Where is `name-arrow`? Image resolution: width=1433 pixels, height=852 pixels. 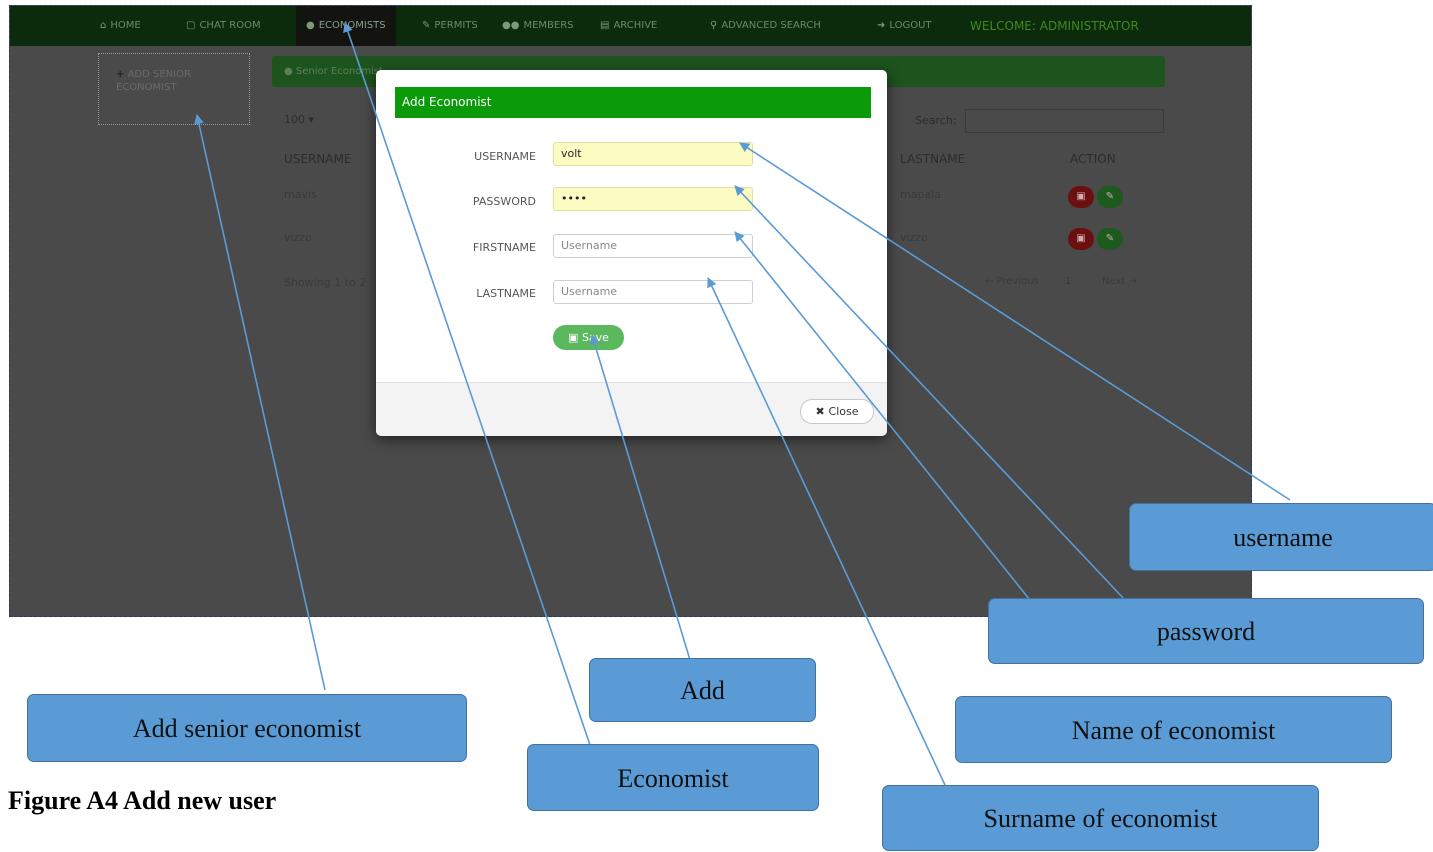 name-arrow is located at coordinates (882, 416).